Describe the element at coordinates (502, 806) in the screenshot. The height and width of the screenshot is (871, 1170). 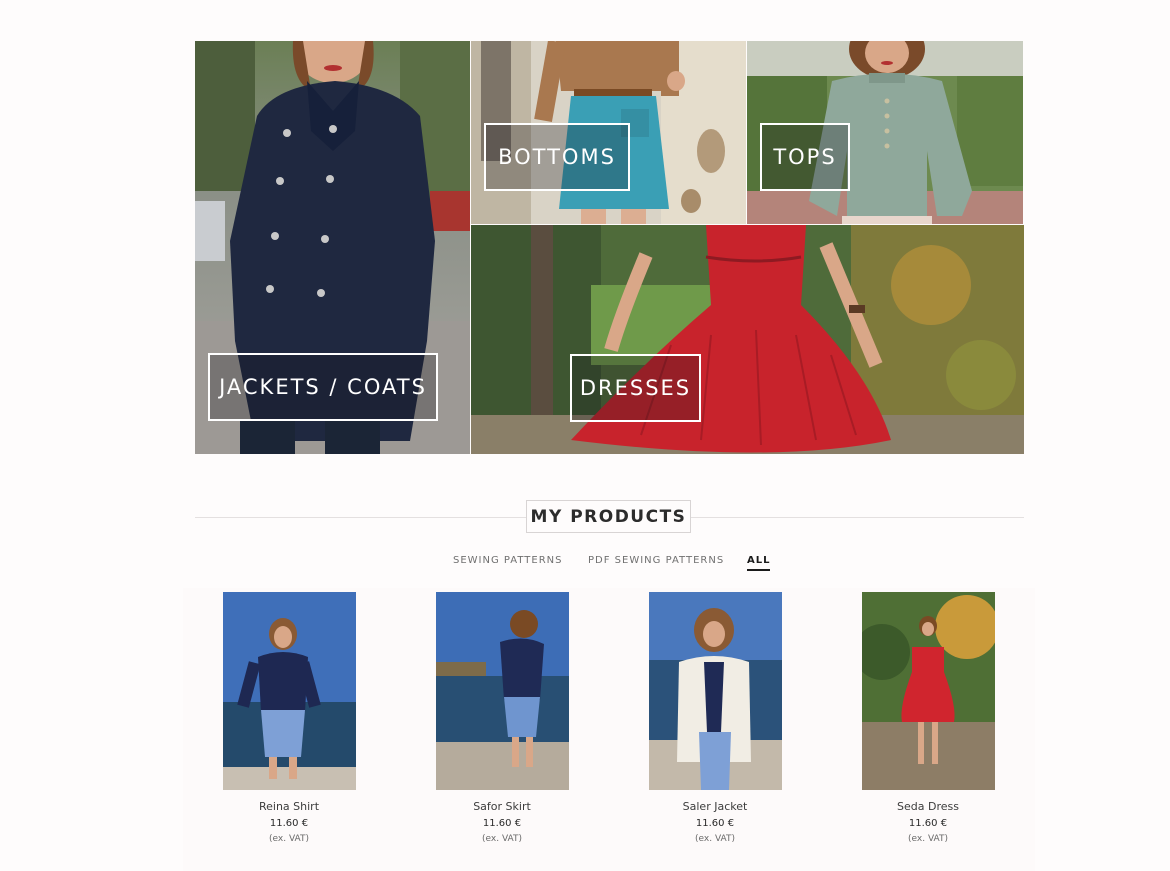
I see `product-name: Safor Skirt` at that location.